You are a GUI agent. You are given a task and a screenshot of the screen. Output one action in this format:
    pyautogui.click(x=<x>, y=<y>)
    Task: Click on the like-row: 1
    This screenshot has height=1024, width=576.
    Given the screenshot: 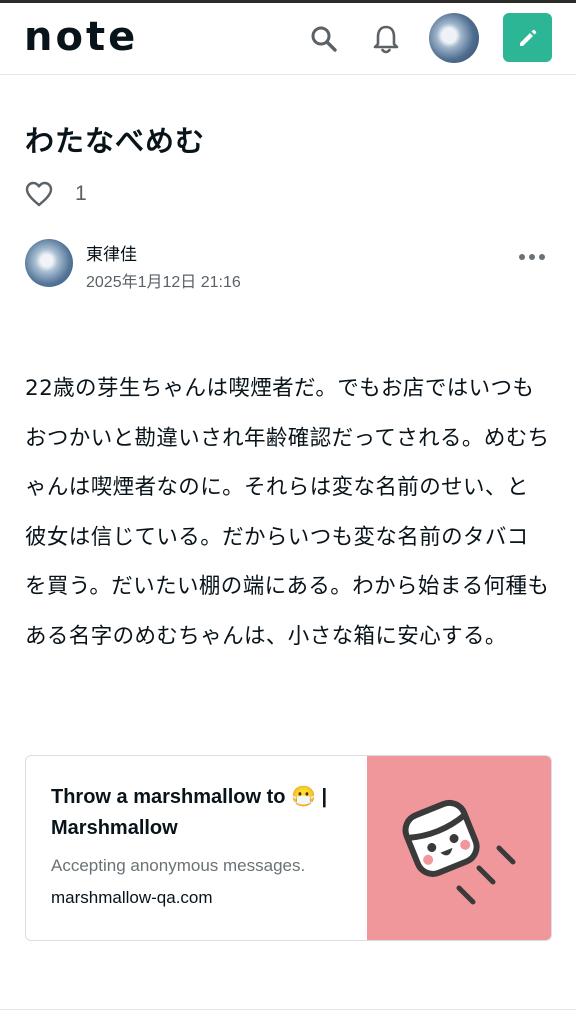 What is the action you would take?
    pyautogui.click(x=56, y=194)
    